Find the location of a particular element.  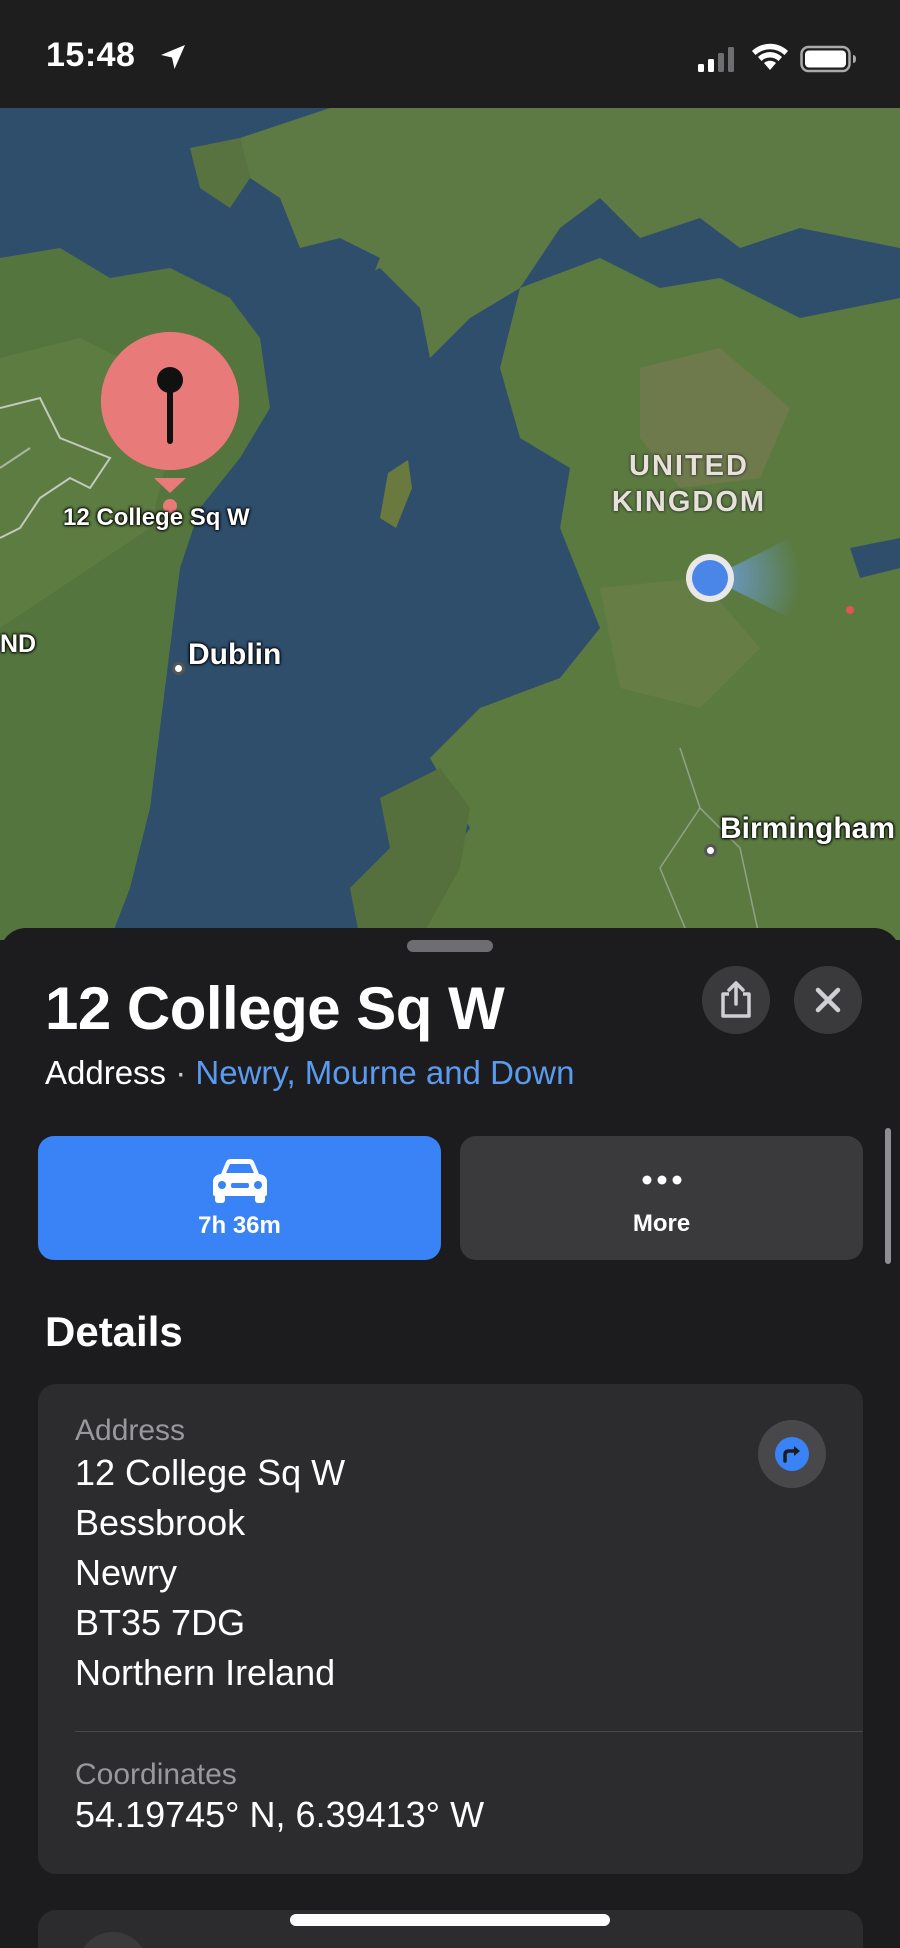

directions-icon is located at coordinates (792, 1454).